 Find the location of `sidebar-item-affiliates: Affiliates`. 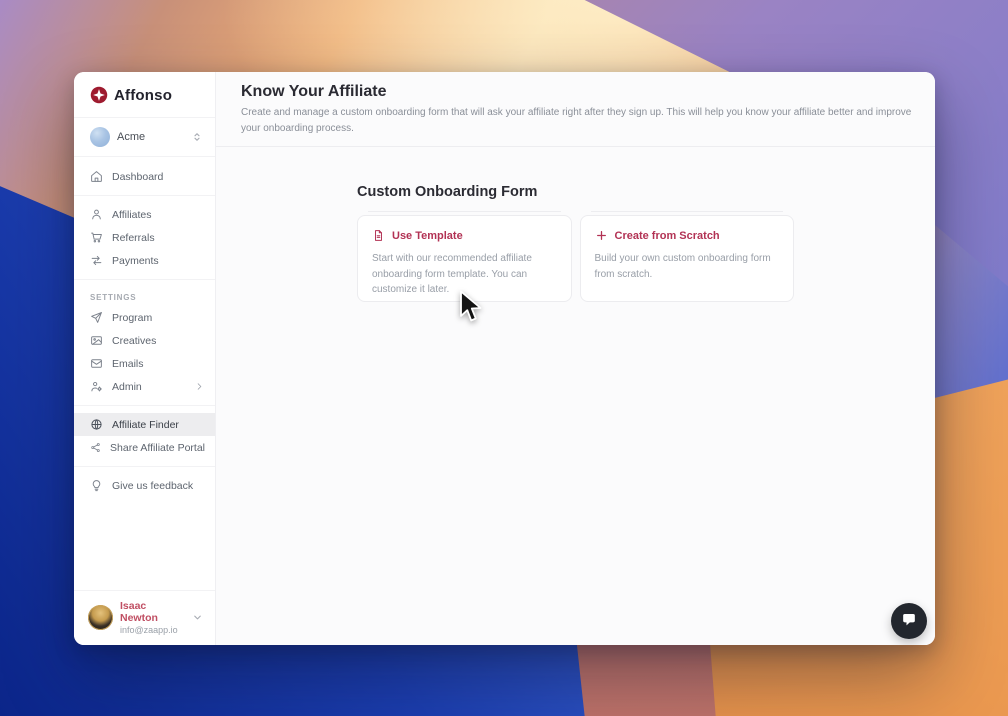

sidebar-item-affiliates: Affiliates is located at coordinates (144, 214).